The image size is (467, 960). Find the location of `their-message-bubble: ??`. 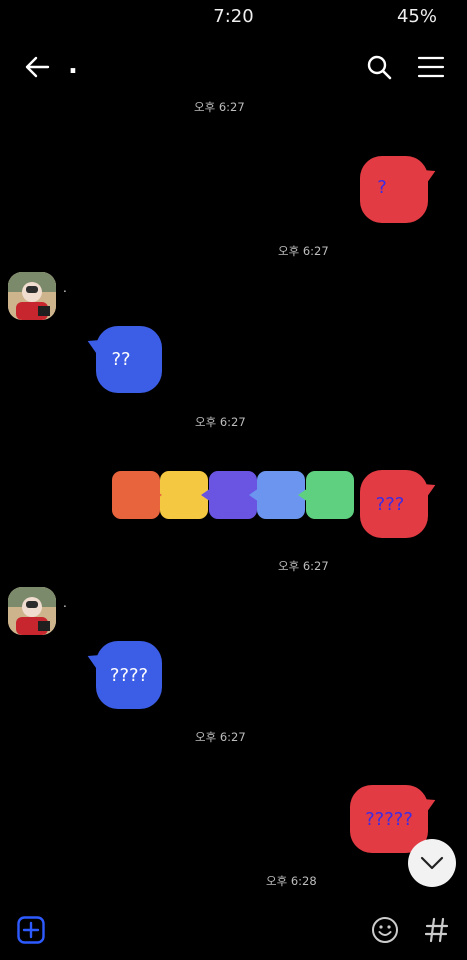

their-message-bubble: ?? is located at coordinates (123, 359).